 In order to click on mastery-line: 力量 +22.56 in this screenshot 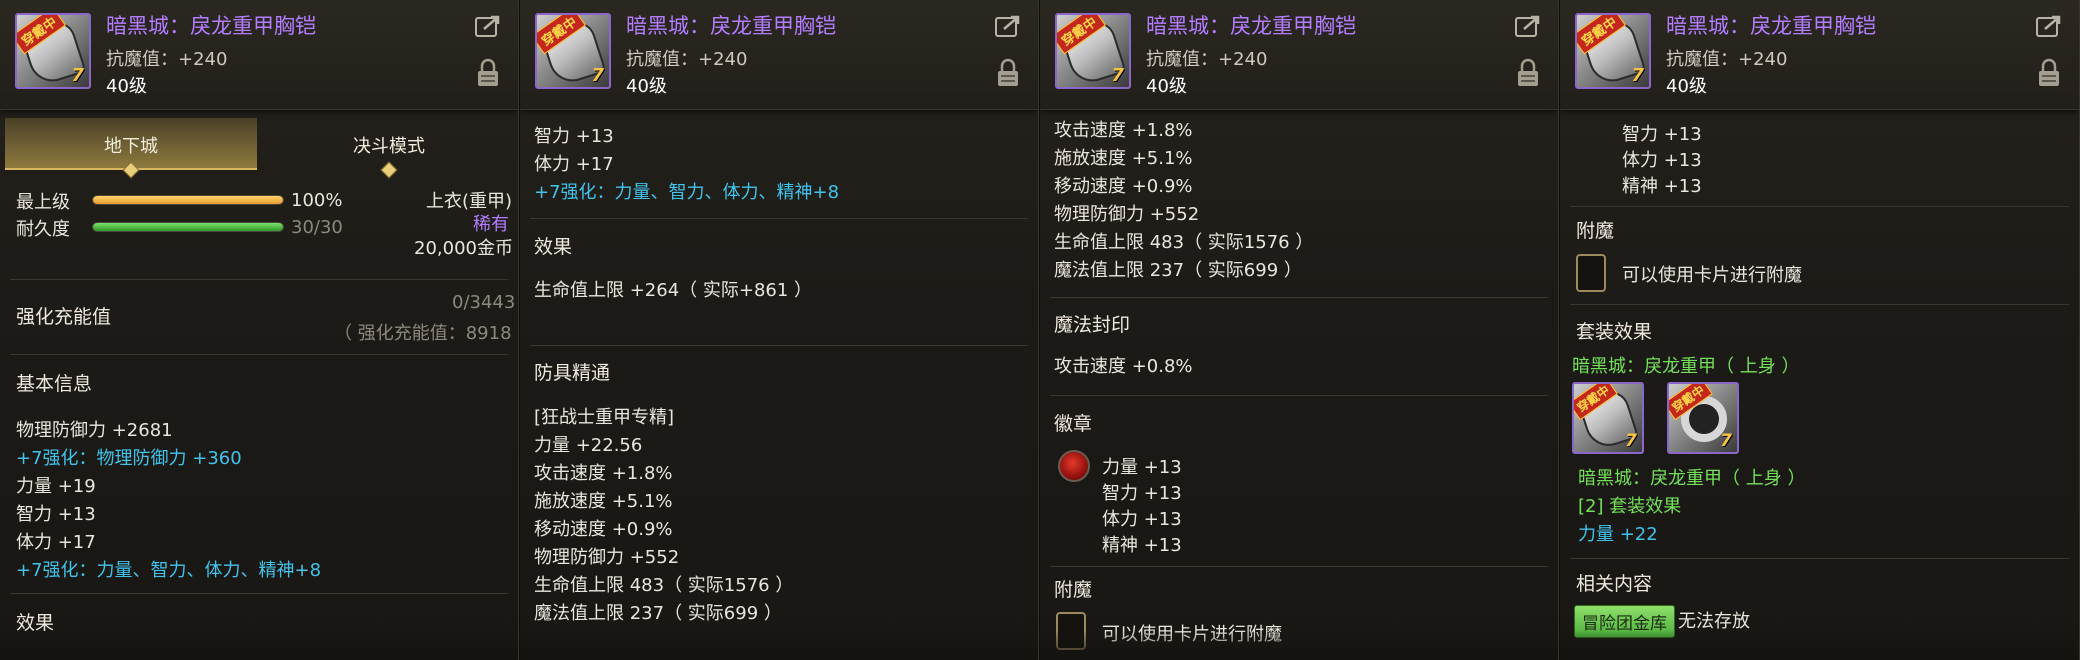, I will do `click(588, 445)`.